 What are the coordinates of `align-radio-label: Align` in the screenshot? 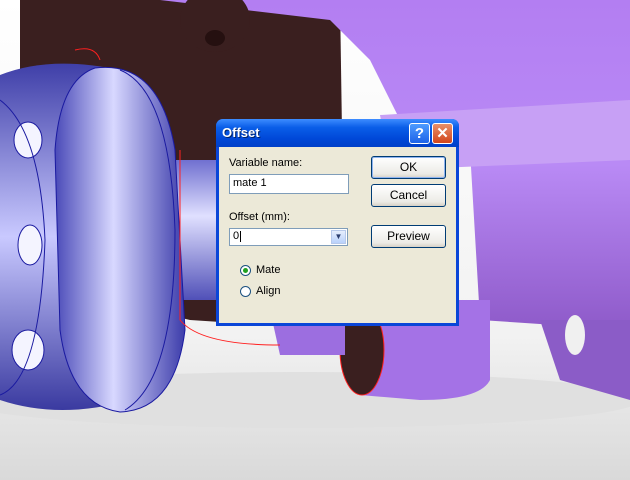 It's located at (268, 291).